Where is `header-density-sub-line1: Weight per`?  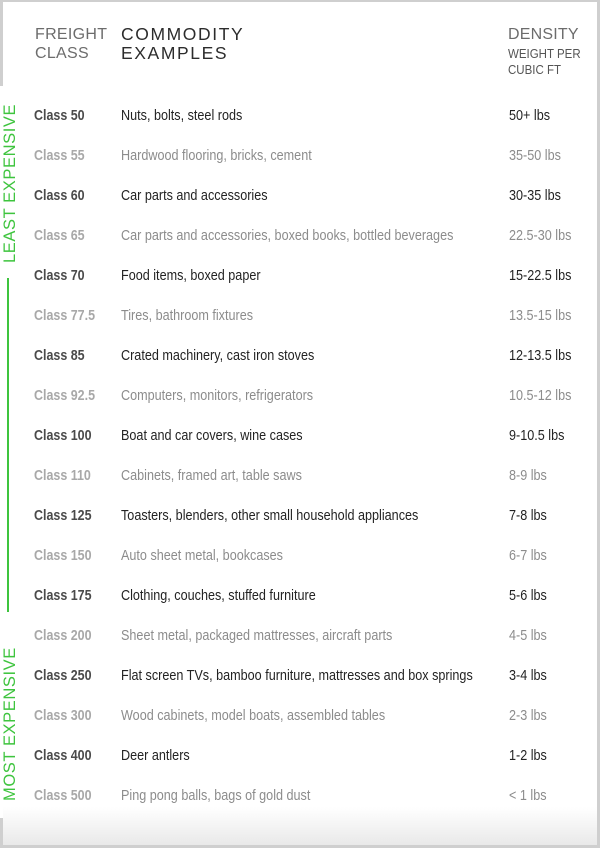 header-density-sub-line1: Weight per is located at coordinates (544, 54).